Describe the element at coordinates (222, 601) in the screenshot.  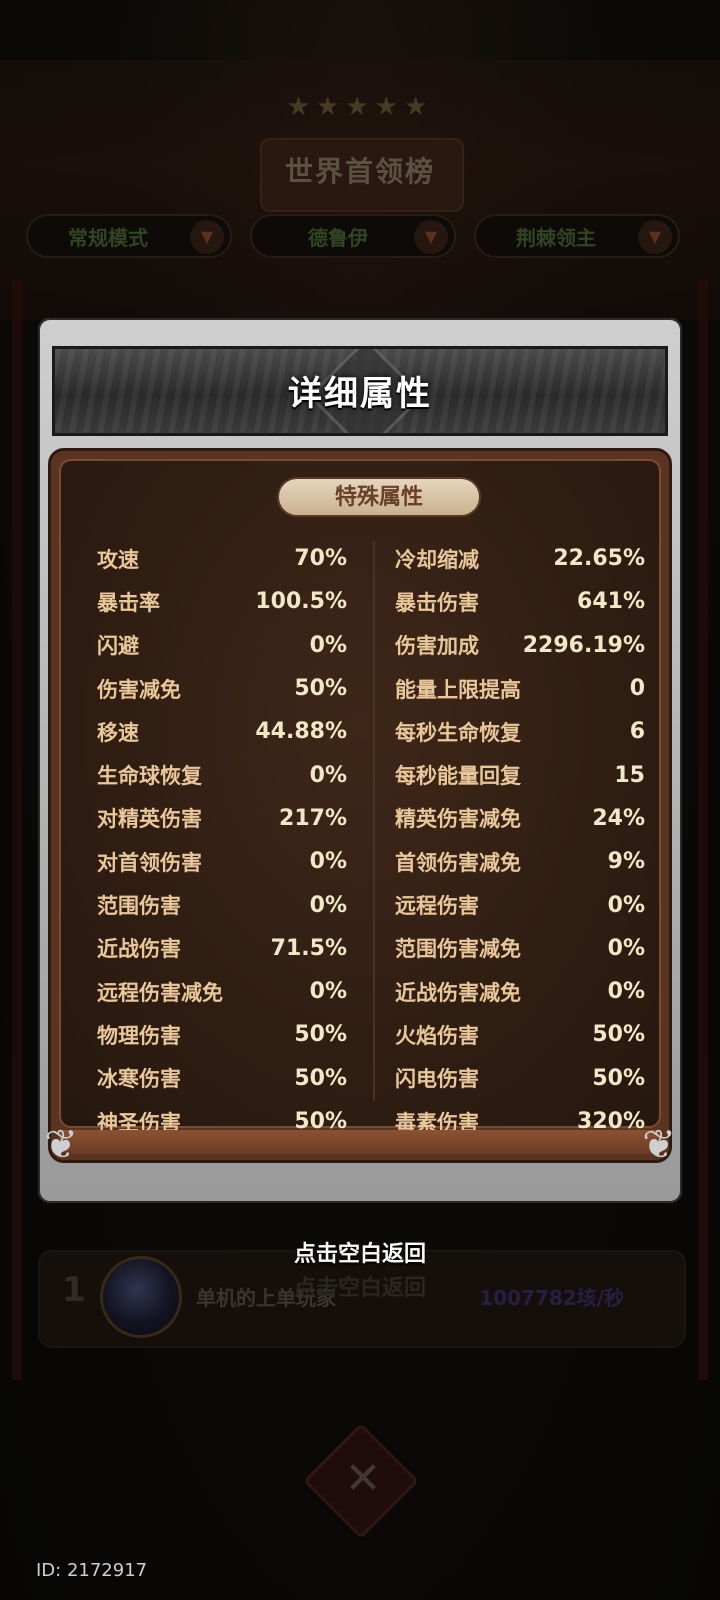
I see `stat-row: 暴击率 100.5%` at that location.